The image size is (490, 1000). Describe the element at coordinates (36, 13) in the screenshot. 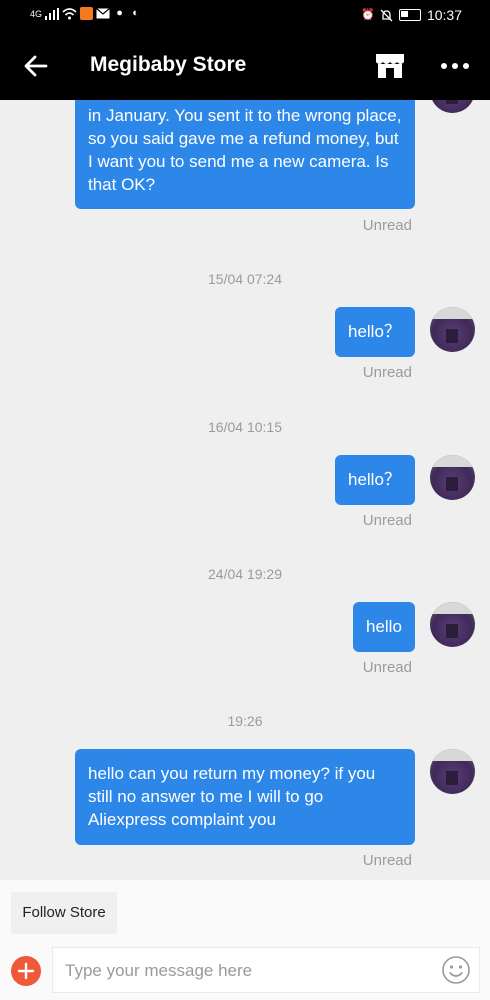

I see `network-type: 4G` at that location.